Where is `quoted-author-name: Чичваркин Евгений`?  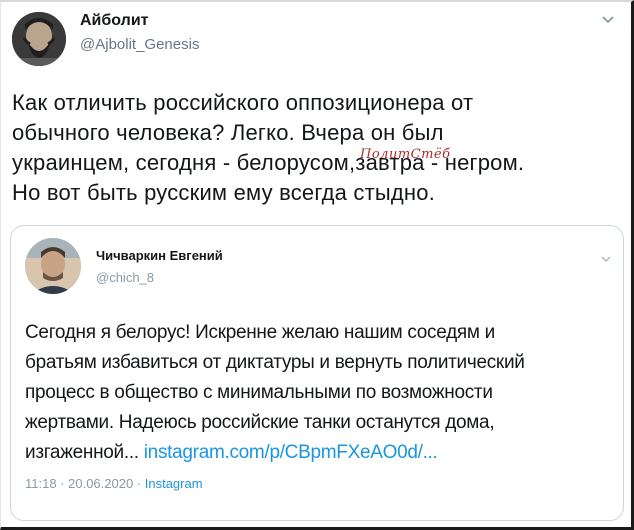 quoted-author-name: Чичваркин Евгений is located at coordinates (159, 255).